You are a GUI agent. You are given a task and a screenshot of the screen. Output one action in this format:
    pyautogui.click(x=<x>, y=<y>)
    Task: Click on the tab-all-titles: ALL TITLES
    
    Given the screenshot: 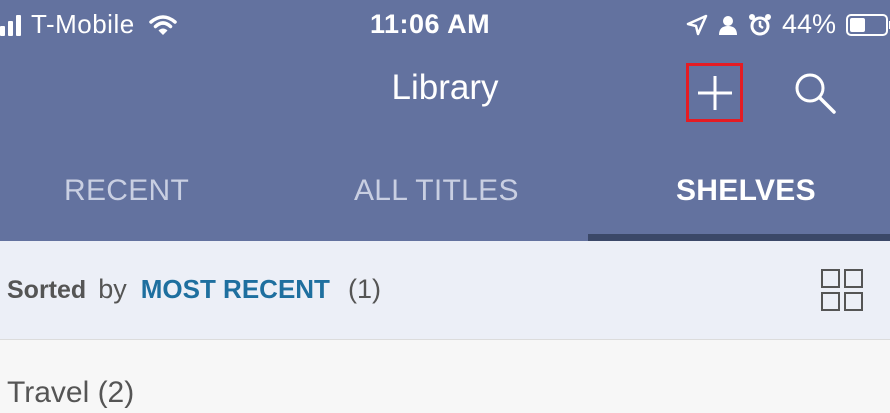 What is the action you would take?
    pyautogui.click(x=436, y=191)
    